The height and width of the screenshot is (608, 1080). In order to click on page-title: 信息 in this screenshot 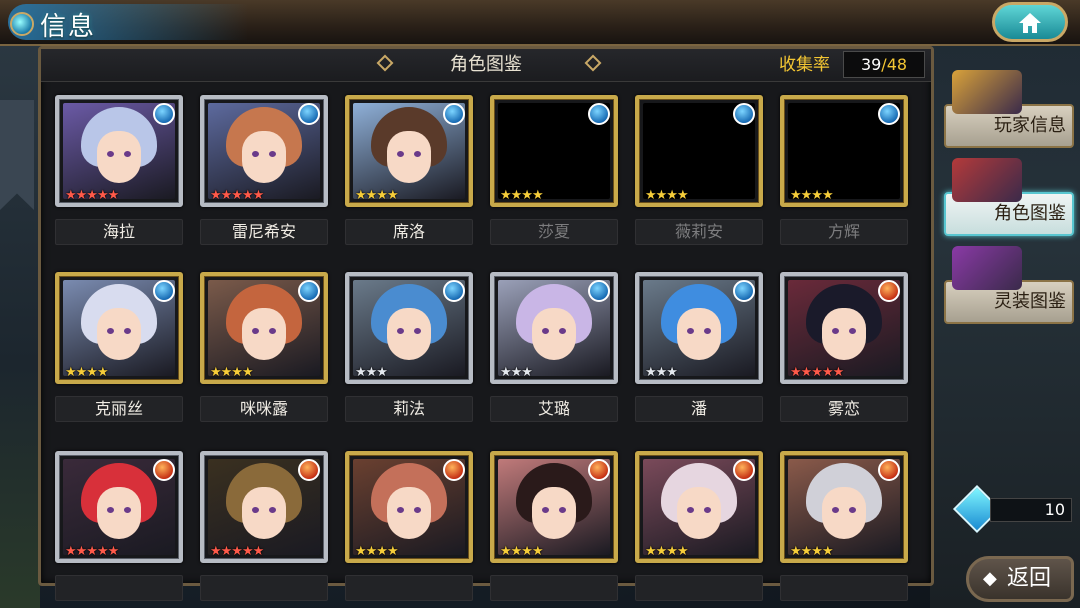, I will do `click(128, 23)`.